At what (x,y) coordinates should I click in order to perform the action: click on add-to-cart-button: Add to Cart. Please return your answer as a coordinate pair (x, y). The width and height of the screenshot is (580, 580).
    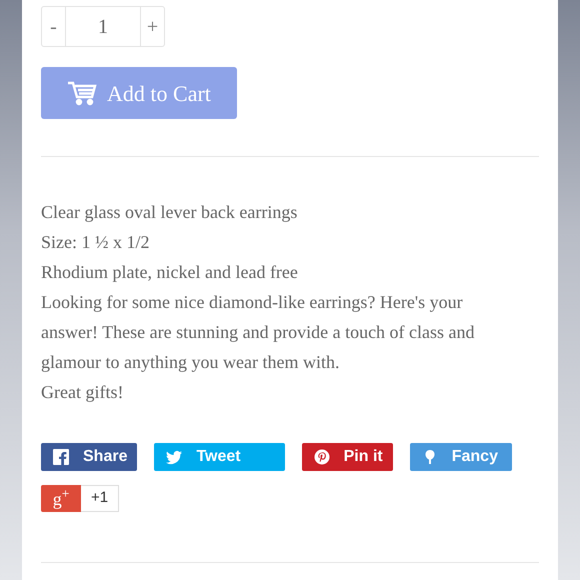
    Looking at the image, I should click on (139, 93).